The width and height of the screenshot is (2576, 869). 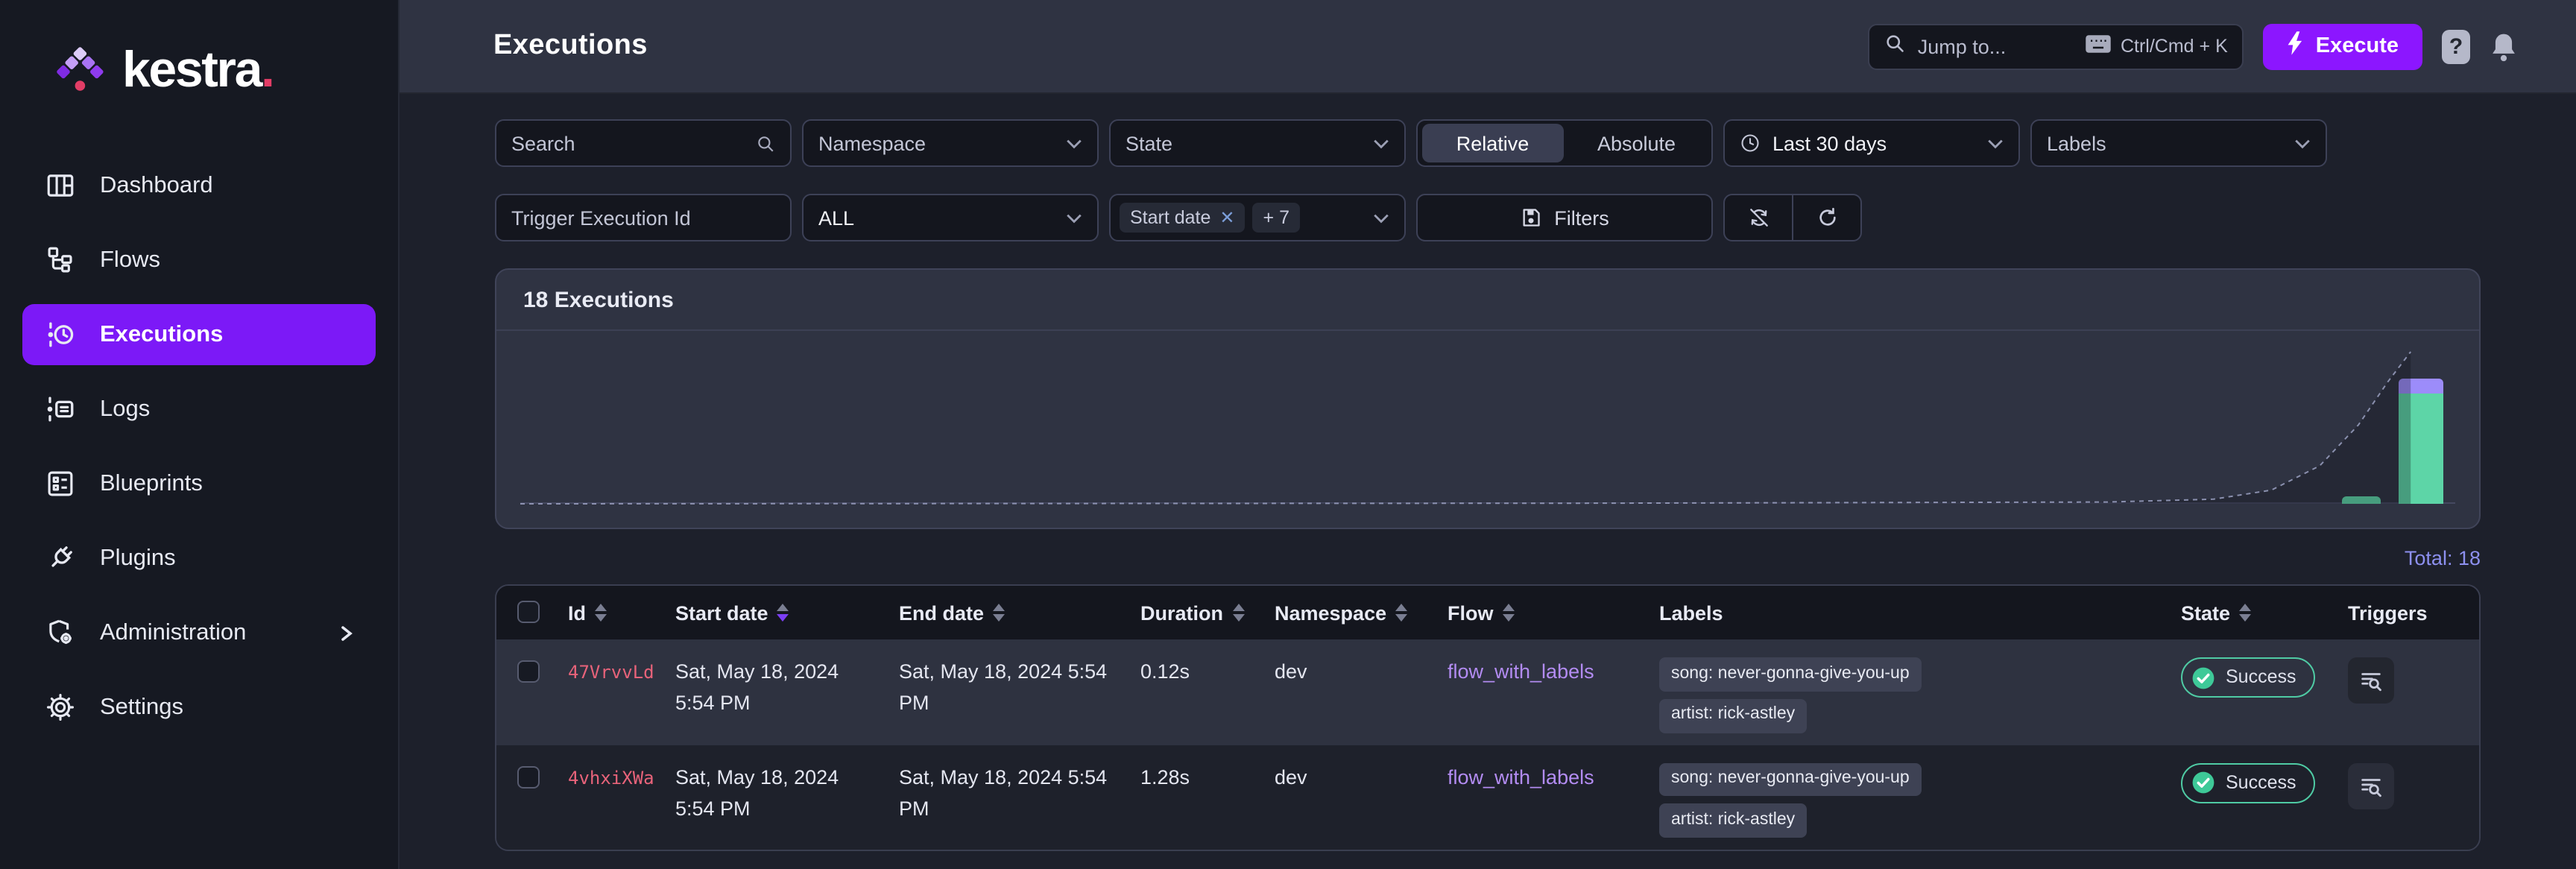 I want to click on sidebar-item-flows: Flows, so click(x=199, y=260).